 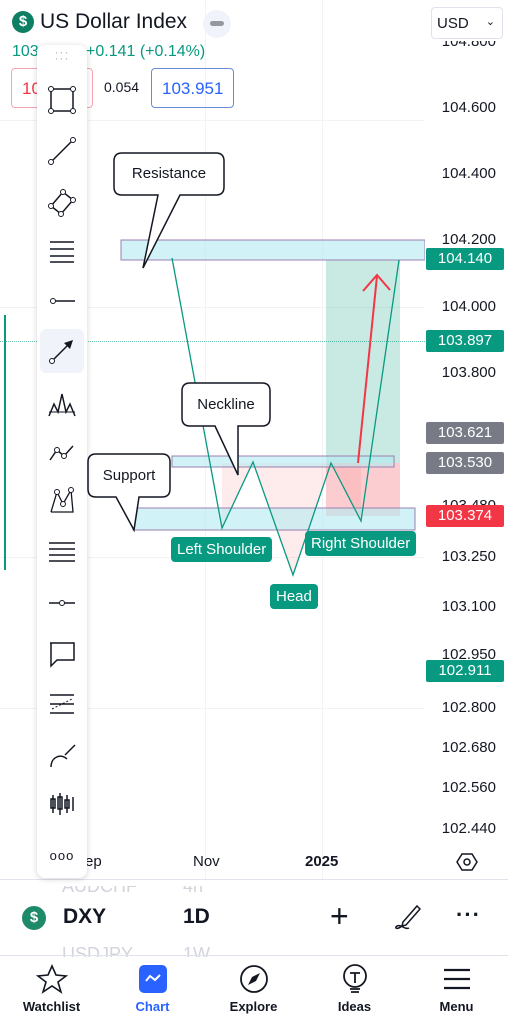 I want to click on horizontal-line-tool, so click(x=62, y=603).